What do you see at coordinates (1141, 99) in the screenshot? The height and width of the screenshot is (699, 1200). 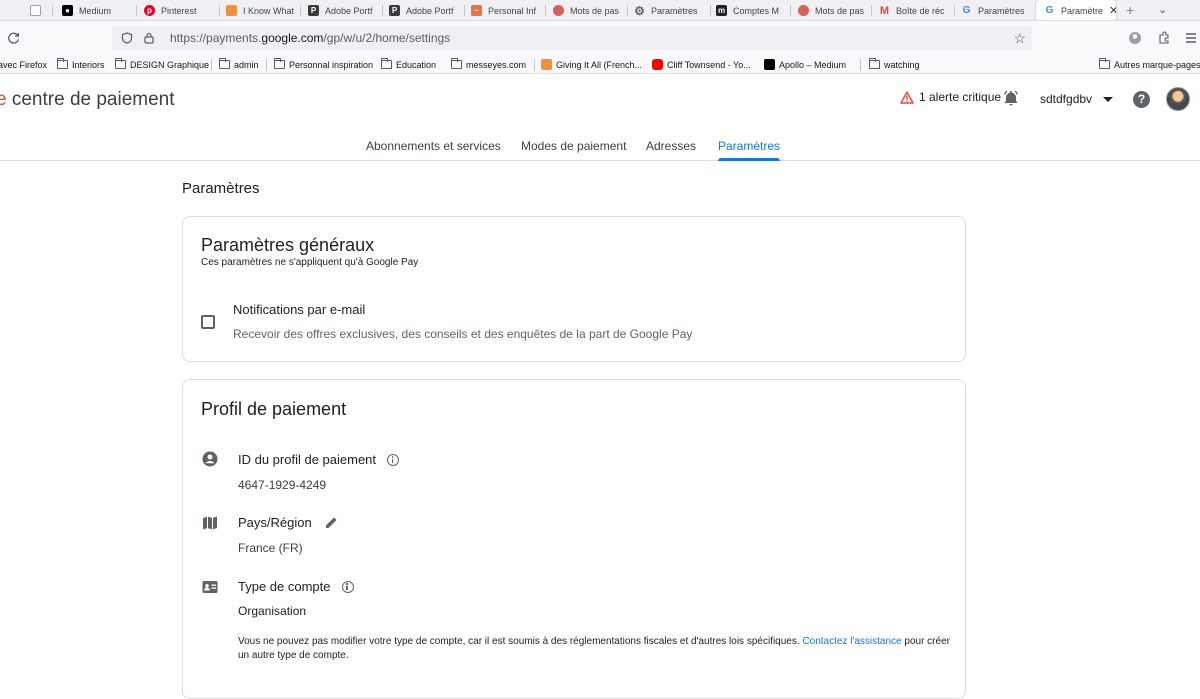 I see `help-icon: ?` at bounding box center [1141, 99].